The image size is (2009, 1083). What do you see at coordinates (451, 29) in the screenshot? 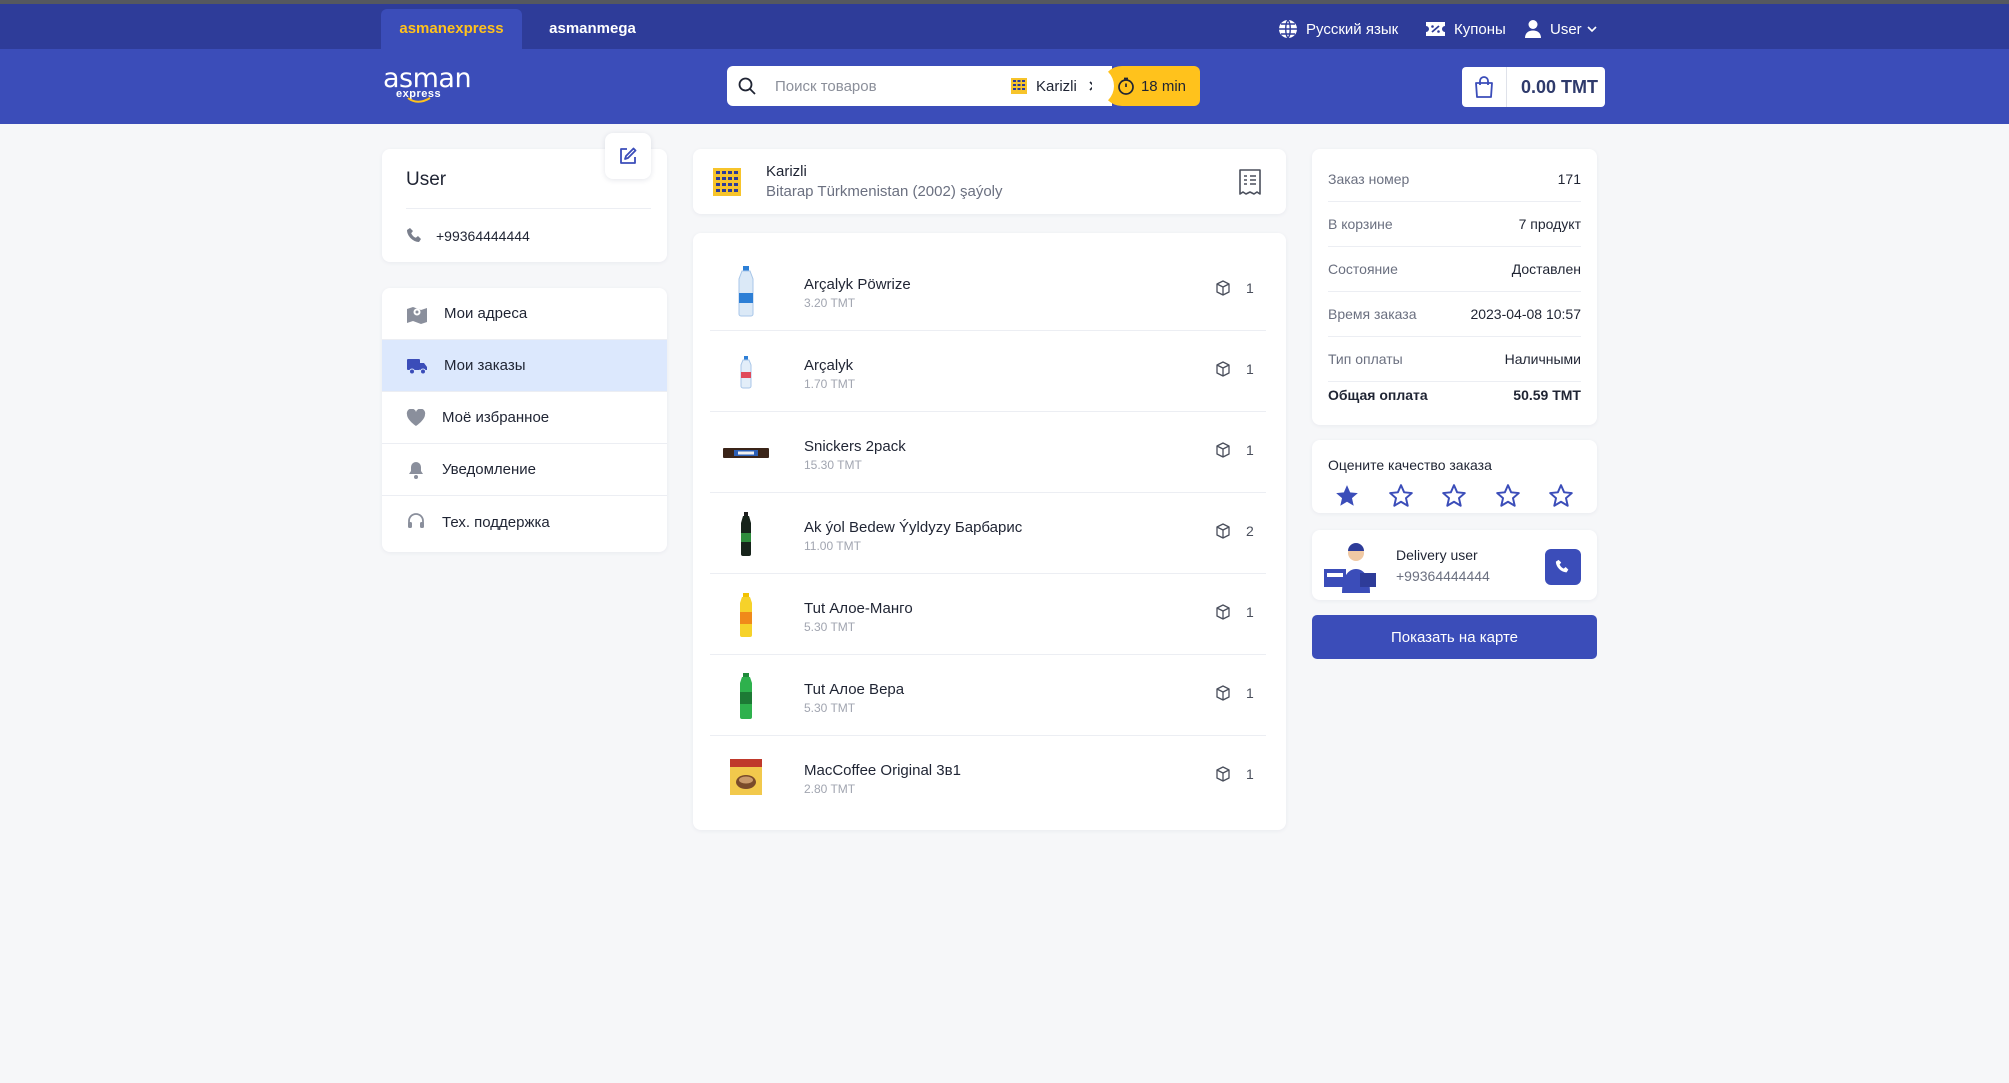
I see `tab-asmanexpress: asmanexpress` at bounding box center [451, 29].